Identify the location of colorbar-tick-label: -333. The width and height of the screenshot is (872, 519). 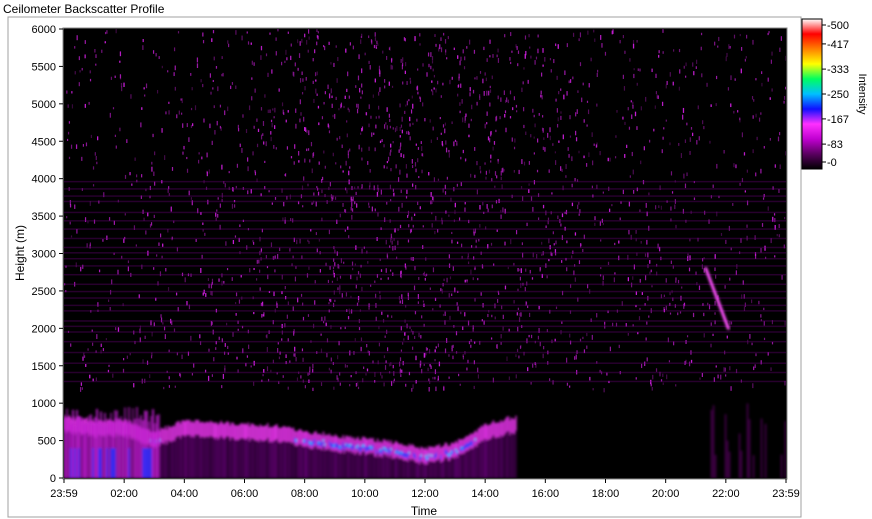
(838, 70).